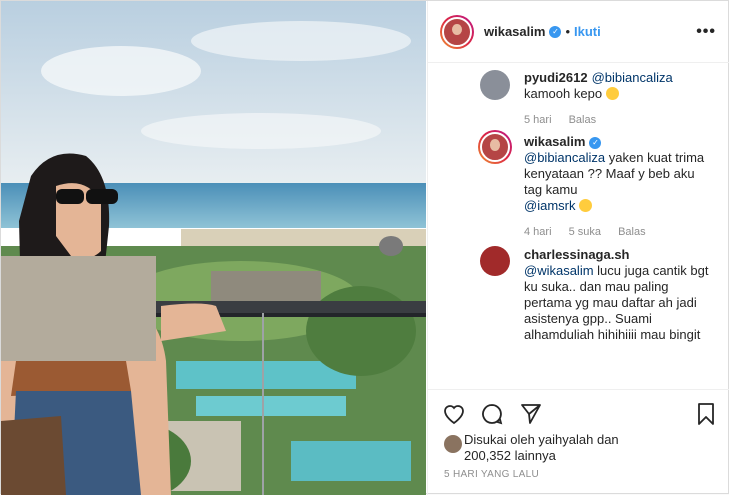 The width and height of the screenshot is (729, 495). I want to click on comment-username: wikasalim, so click(554, 141).